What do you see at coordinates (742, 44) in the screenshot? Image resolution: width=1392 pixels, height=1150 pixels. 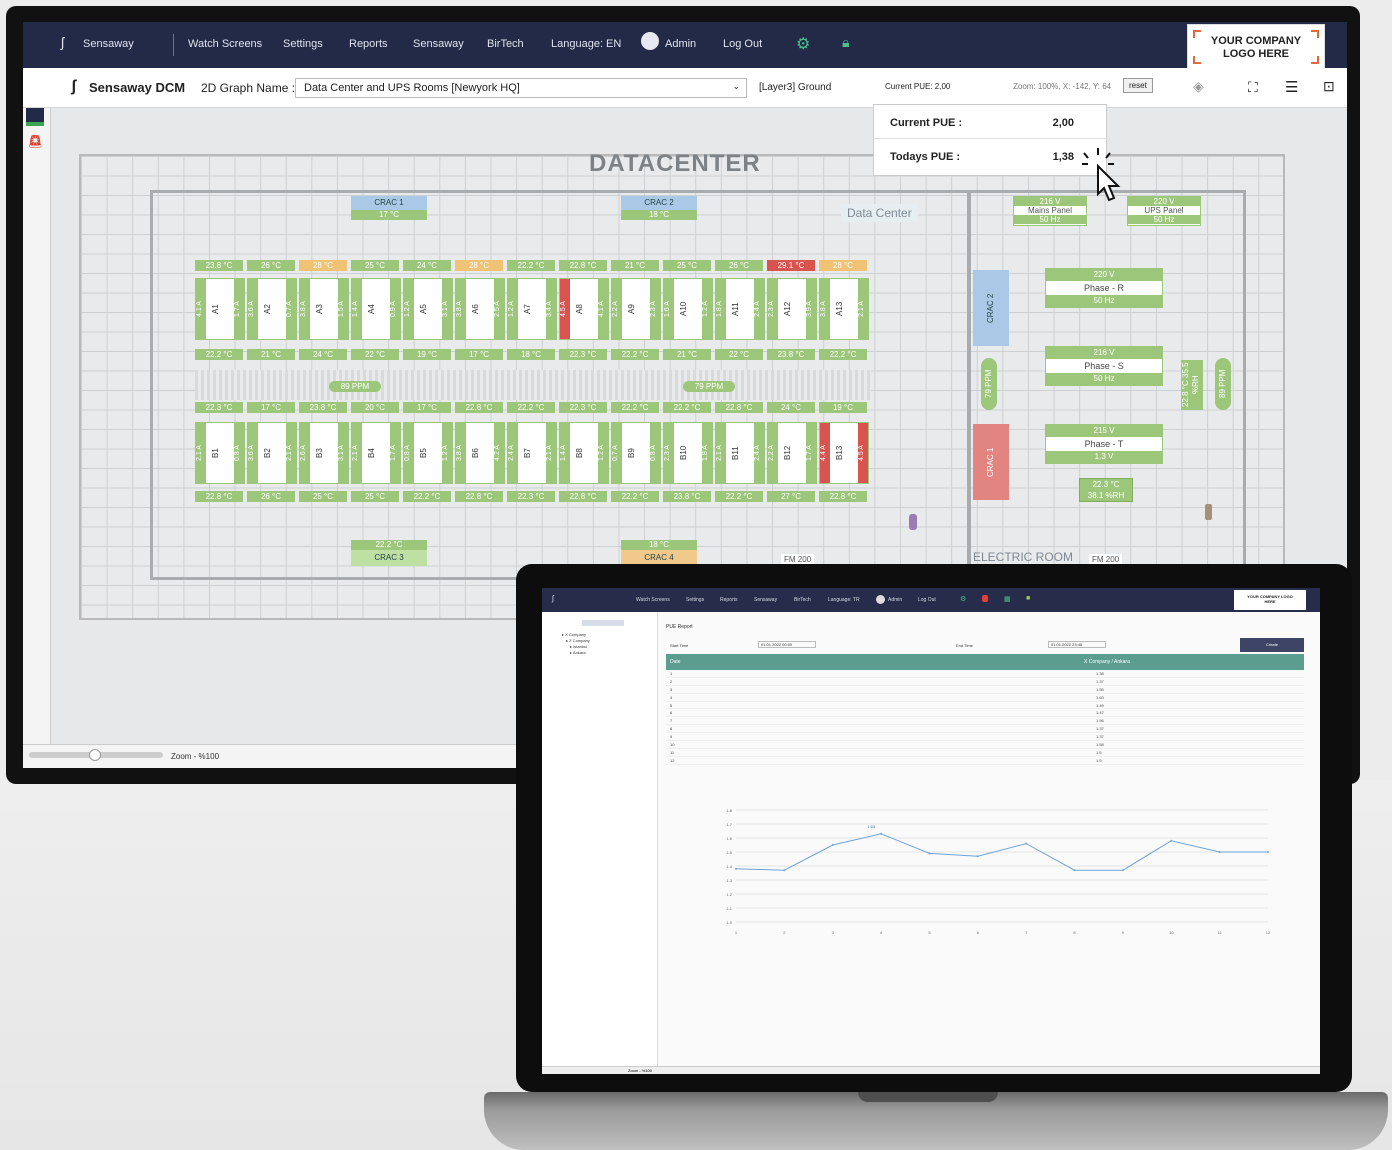 I see `nav-logout: Log Out` at bounding box center [742, 44].